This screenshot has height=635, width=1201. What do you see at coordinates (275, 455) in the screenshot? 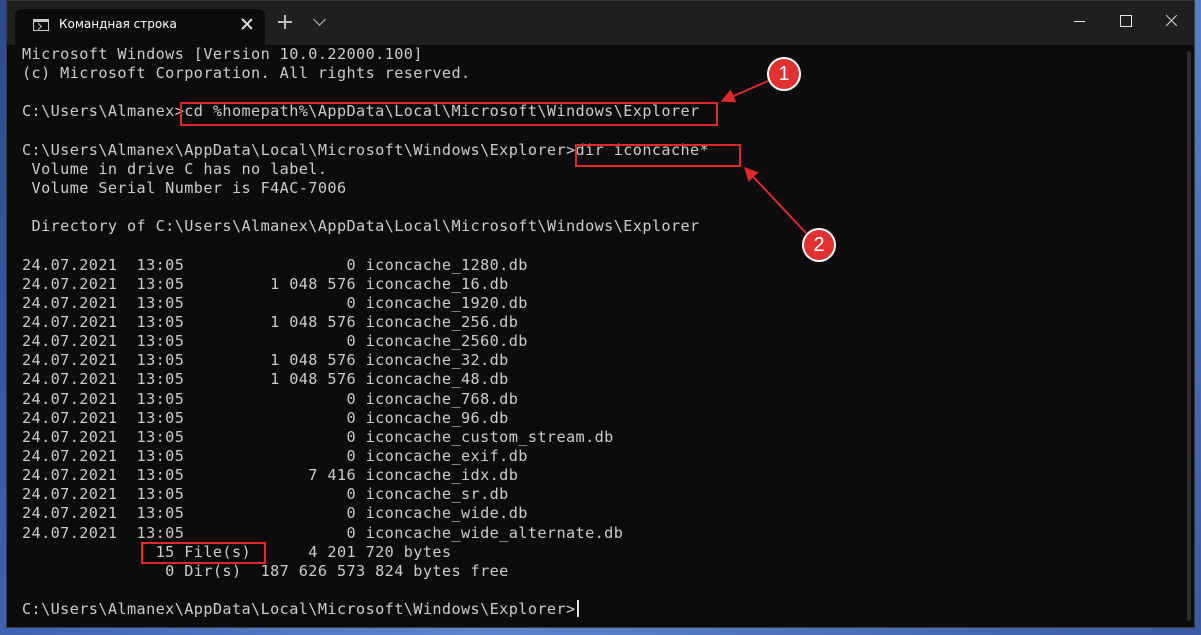
I see `file-row: 24.07.2021 13:05 0 iconcache_exif.db` at bounding box center [275, 455].